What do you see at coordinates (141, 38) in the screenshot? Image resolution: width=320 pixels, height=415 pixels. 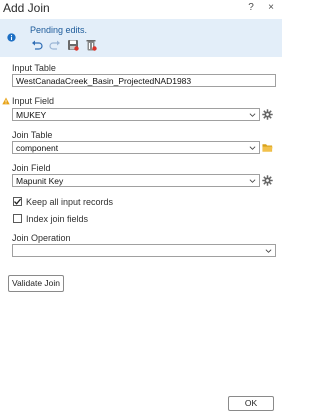 I see `pending-edits-banner: Pending edits.` at bounding box center [141, 38].